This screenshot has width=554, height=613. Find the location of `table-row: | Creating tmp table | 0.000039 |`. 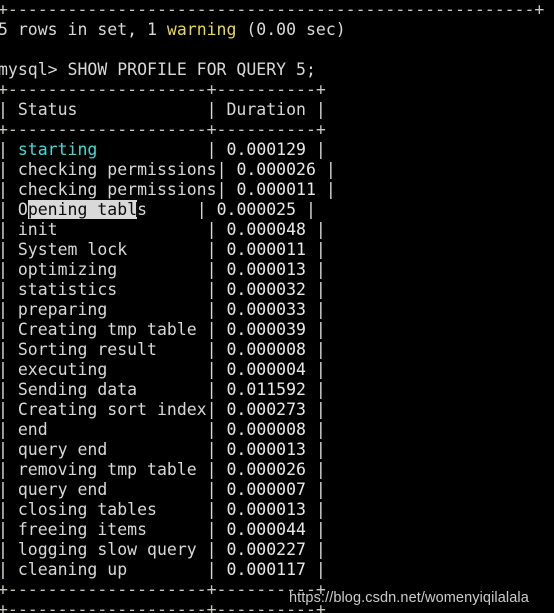

table-row: | Creating tmp table | 0.000039 | is located at coordinates (277, 330).